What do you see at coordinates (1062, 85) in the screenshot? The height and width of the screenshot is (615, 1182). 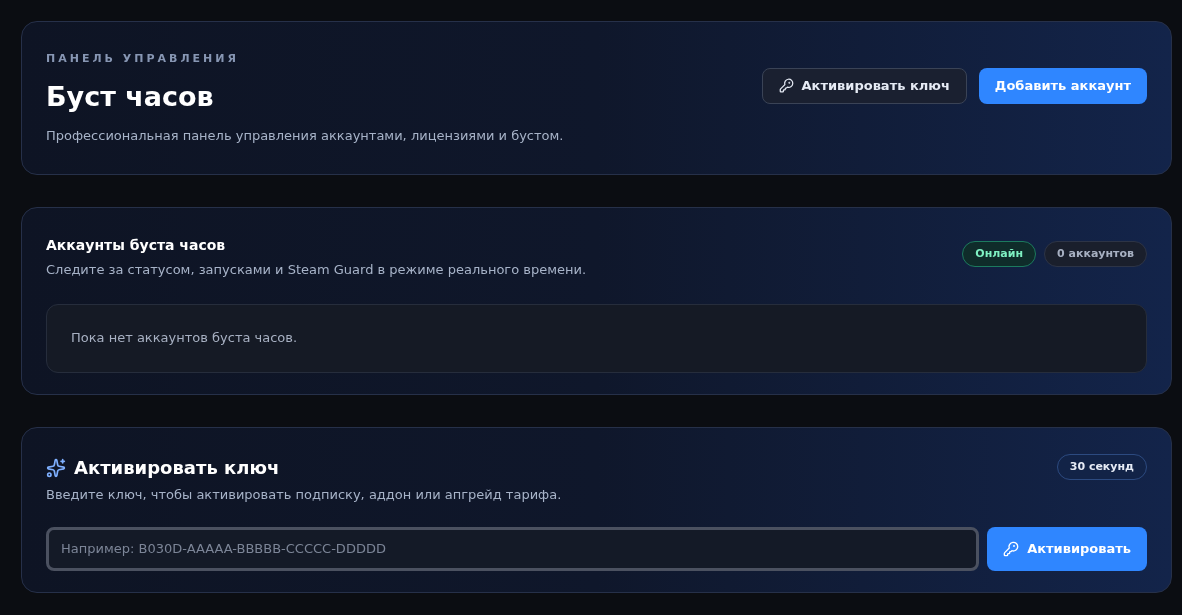 I see `add-account-button: Добавить аккаунт` at bounding box center [1062, 85].